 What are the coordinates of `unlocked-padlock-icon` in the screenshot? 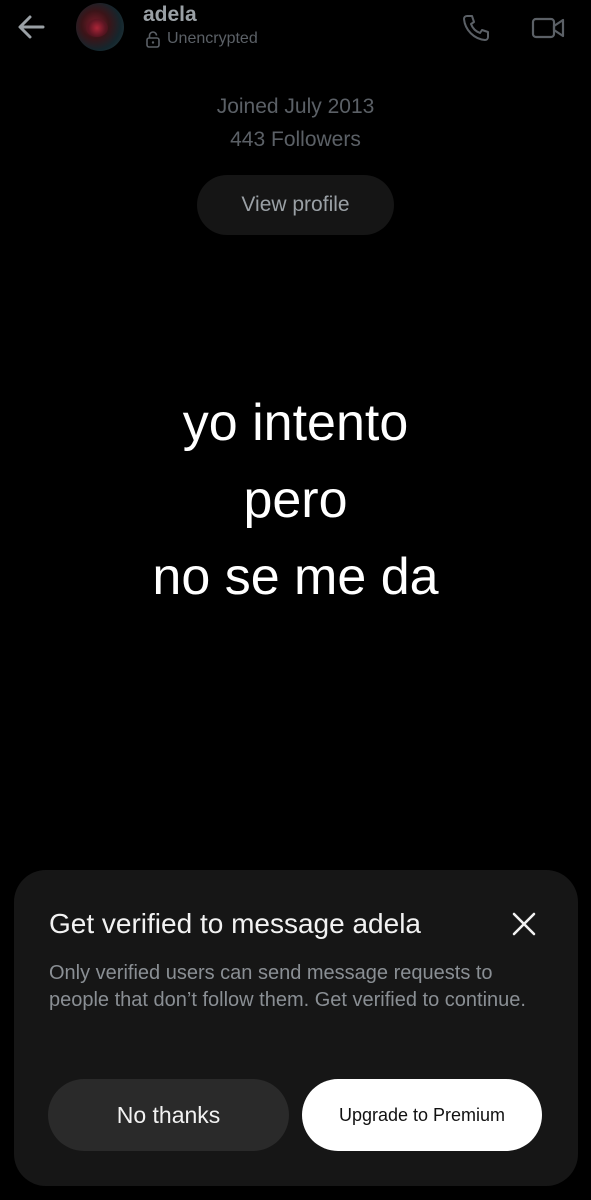 It's located at (153, 39).